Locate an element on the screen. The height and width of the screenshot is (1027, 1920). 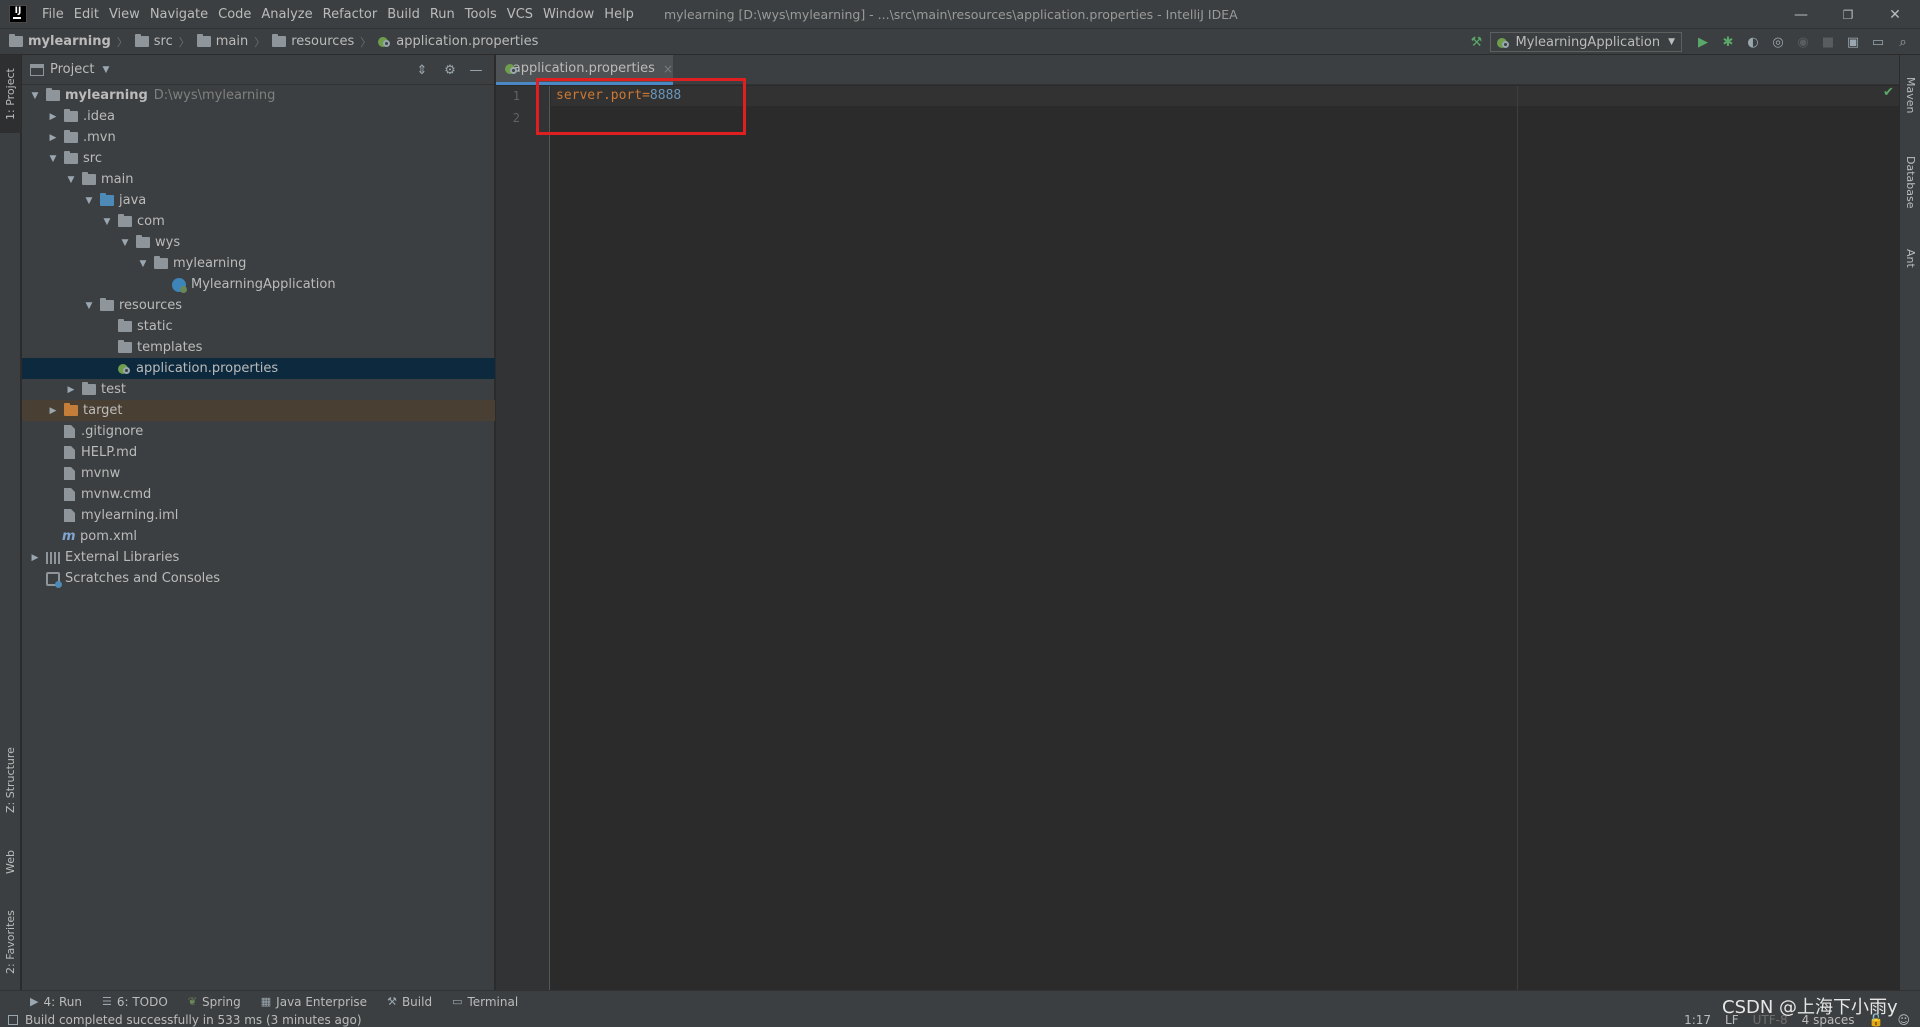
tree-item-test: ▶ test is located at coordinates (258, 389).